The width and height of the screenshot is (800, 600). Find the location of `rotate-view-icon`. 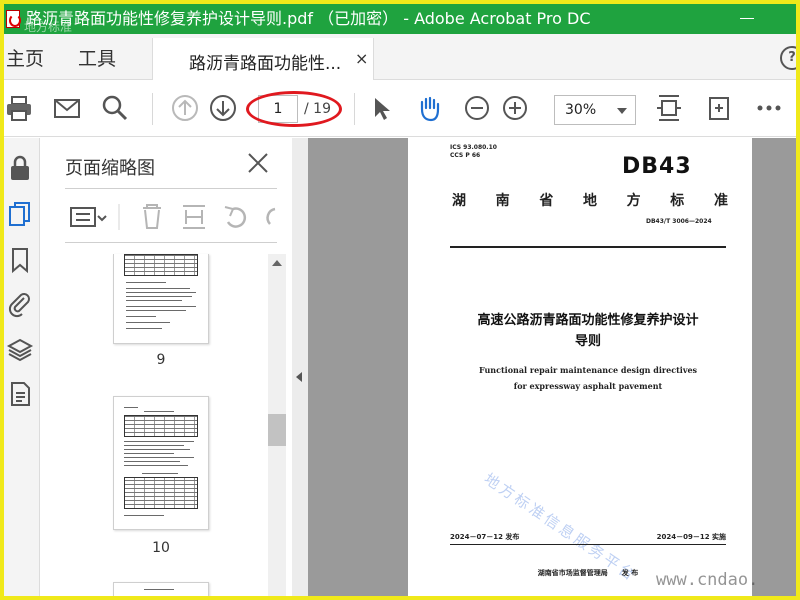

rotate-view-icon is located at coordinates (719, 108).